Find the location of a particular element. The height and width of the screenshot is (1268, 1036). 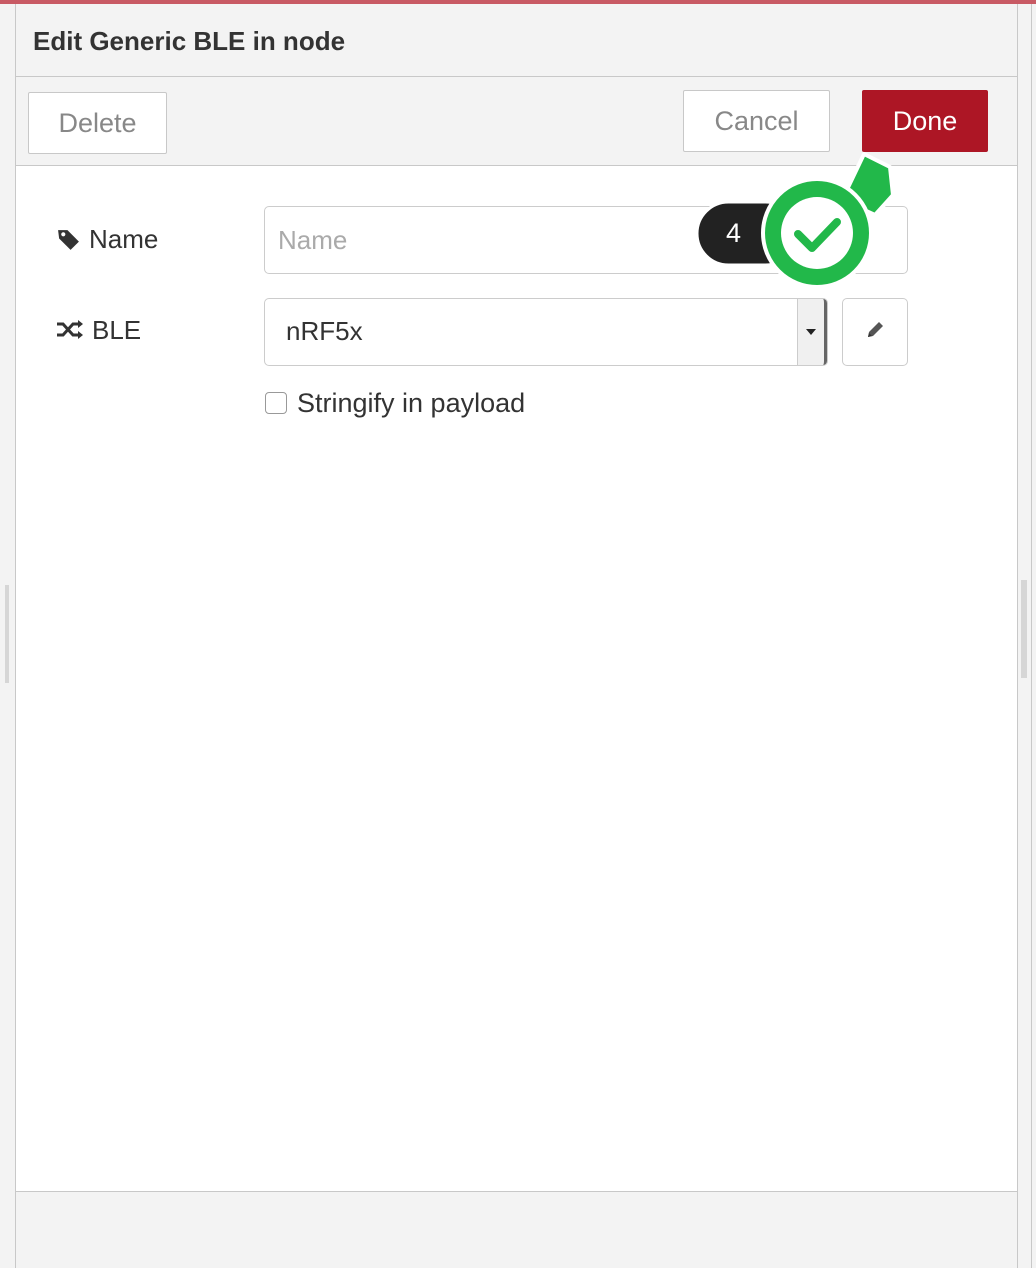

edit-config-button is located at coordinates (875, 332).